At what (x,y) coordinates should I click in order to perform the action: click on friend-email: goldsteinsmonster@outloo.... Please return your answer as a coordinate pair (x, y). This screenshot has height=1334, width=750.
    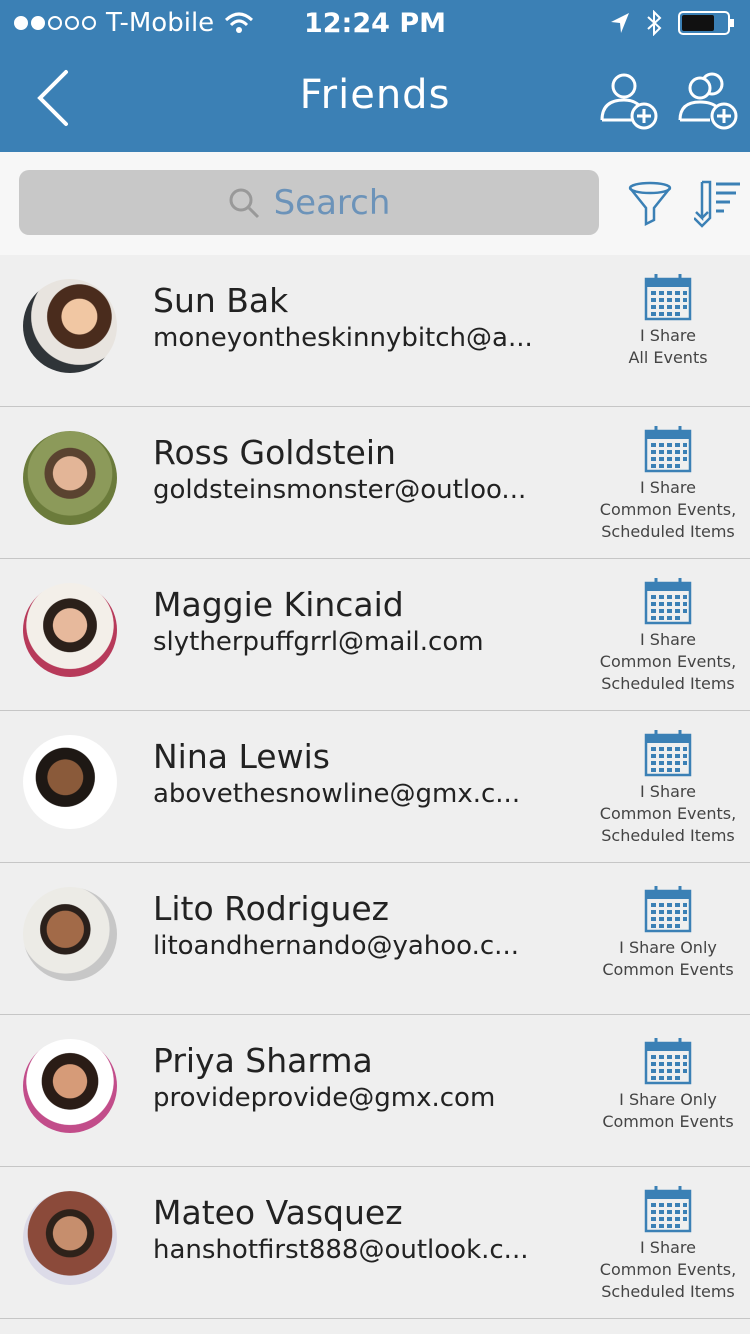
    Looking at the image, I should click on (340, 490).